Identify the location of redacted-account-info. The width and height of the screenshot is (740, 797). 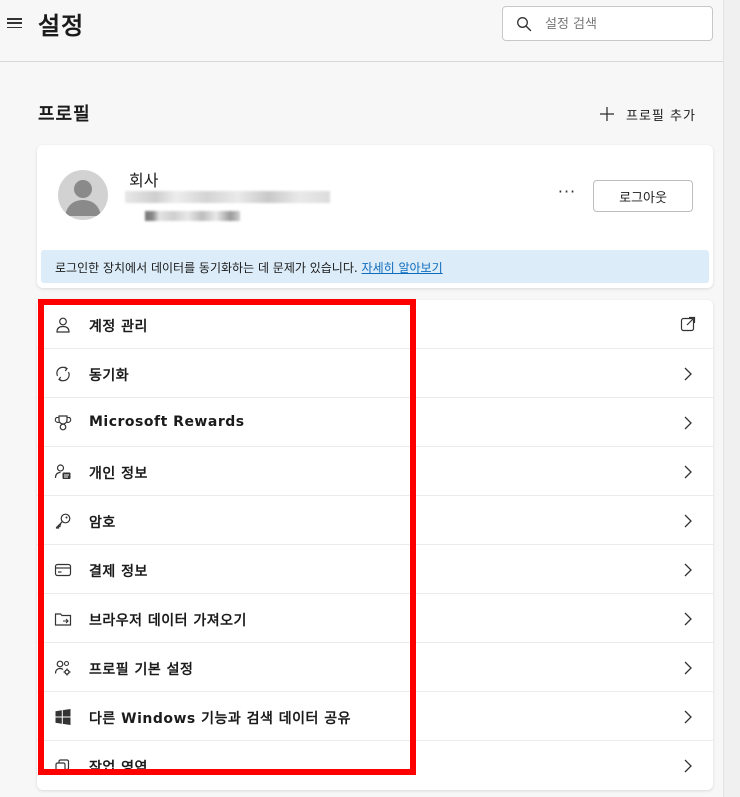
(192, 216).